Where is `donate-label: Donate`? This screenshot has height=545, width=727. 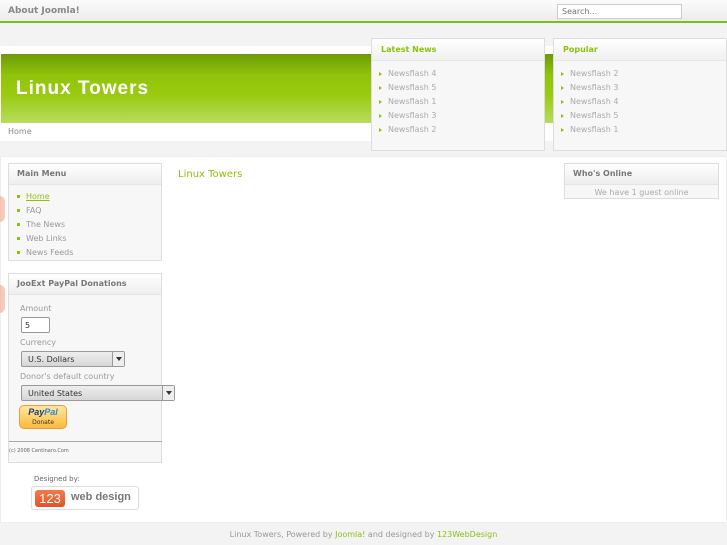 donate-label: Donate is located at coordinates (43, 422).